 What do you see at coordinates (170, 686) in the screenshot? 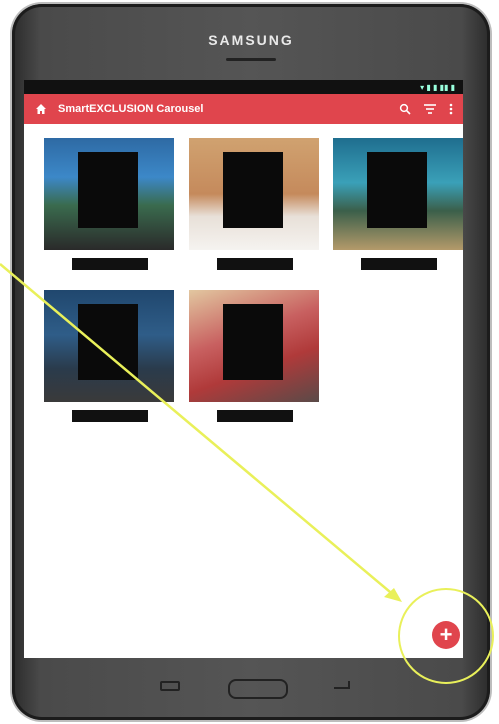
I see `recent-apps-button` at bounding box center [170, 686].